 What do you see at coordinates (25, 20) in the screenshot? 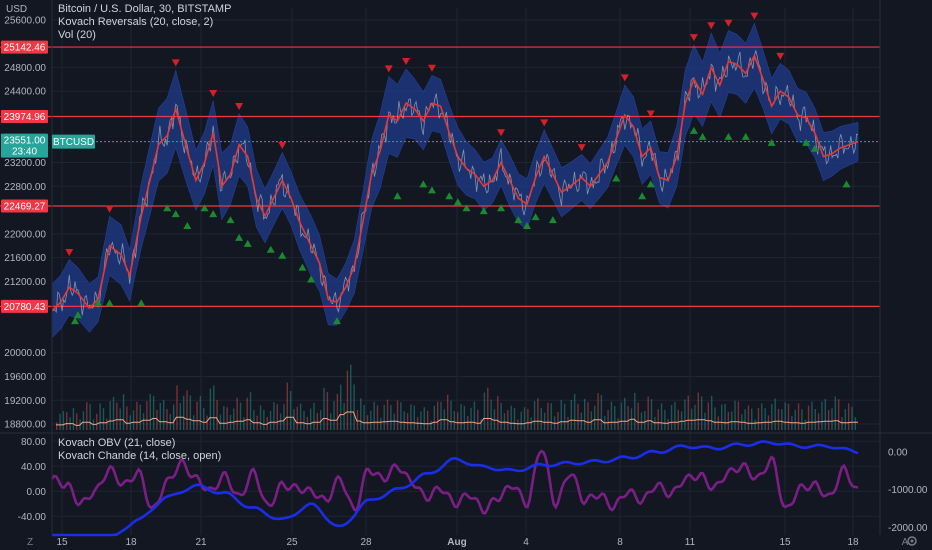
I see `main-tick-label: 25600.00` at bounding box center [25, 20].